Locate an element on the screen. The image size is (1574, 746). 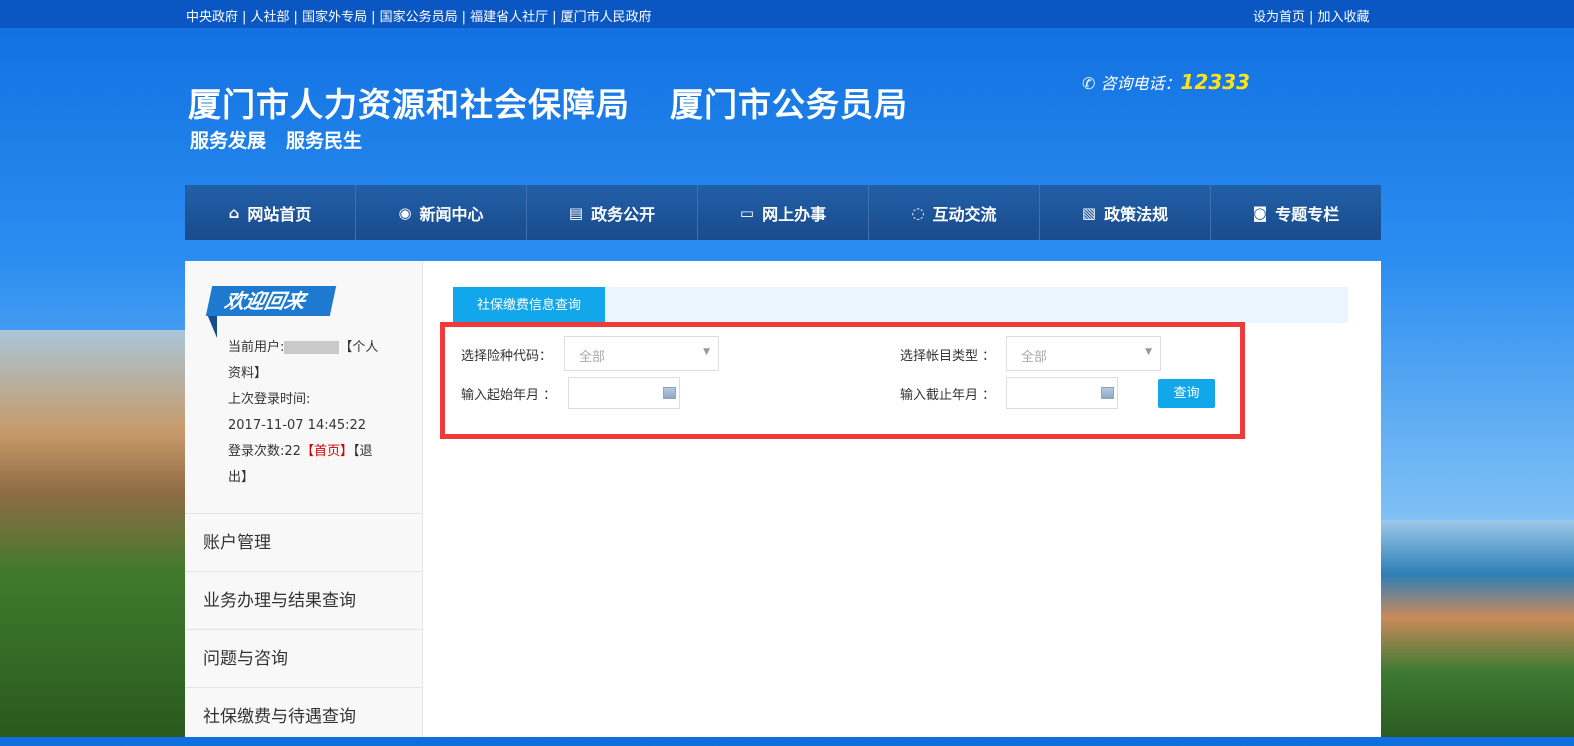
phone-label: 咨询电话： is located at coordinates (1140, 83).